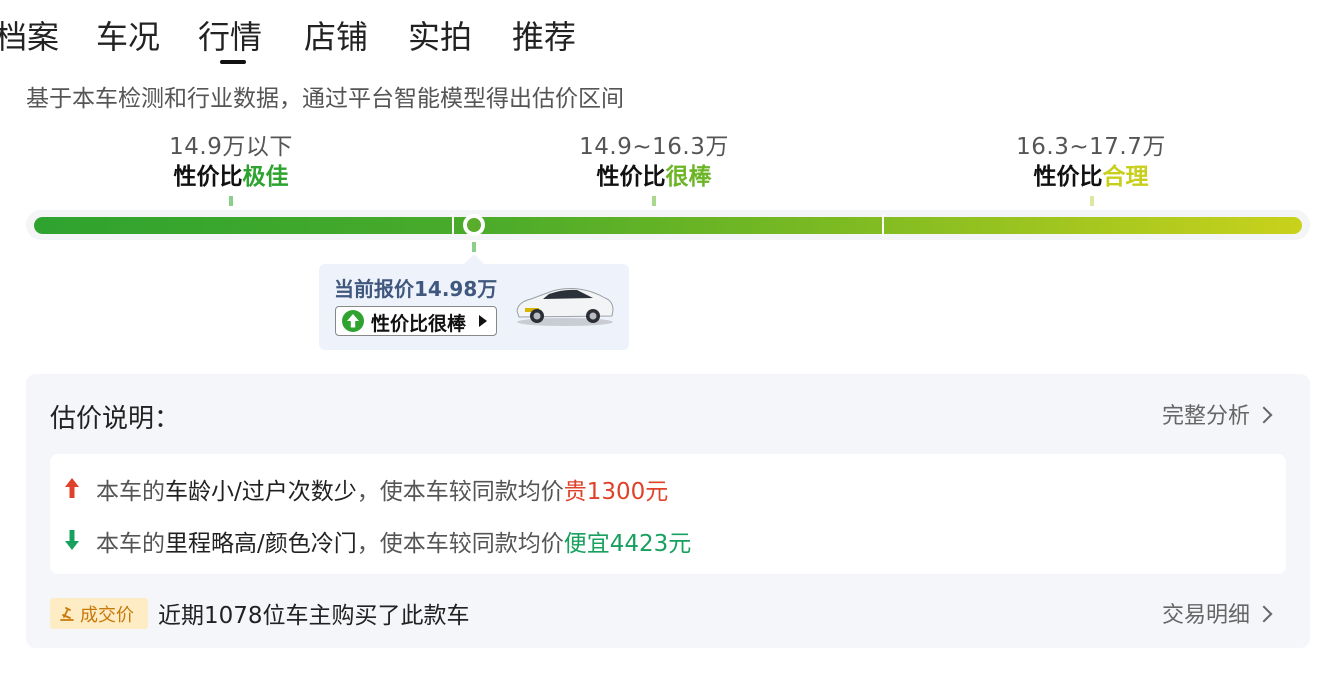 The height and width of the screenshot is (674, 1336). Describe the element at coordinates (231, 162) in the screenshot. I see `range-excellent: 14.9万以下 性价比极佳` at that location.